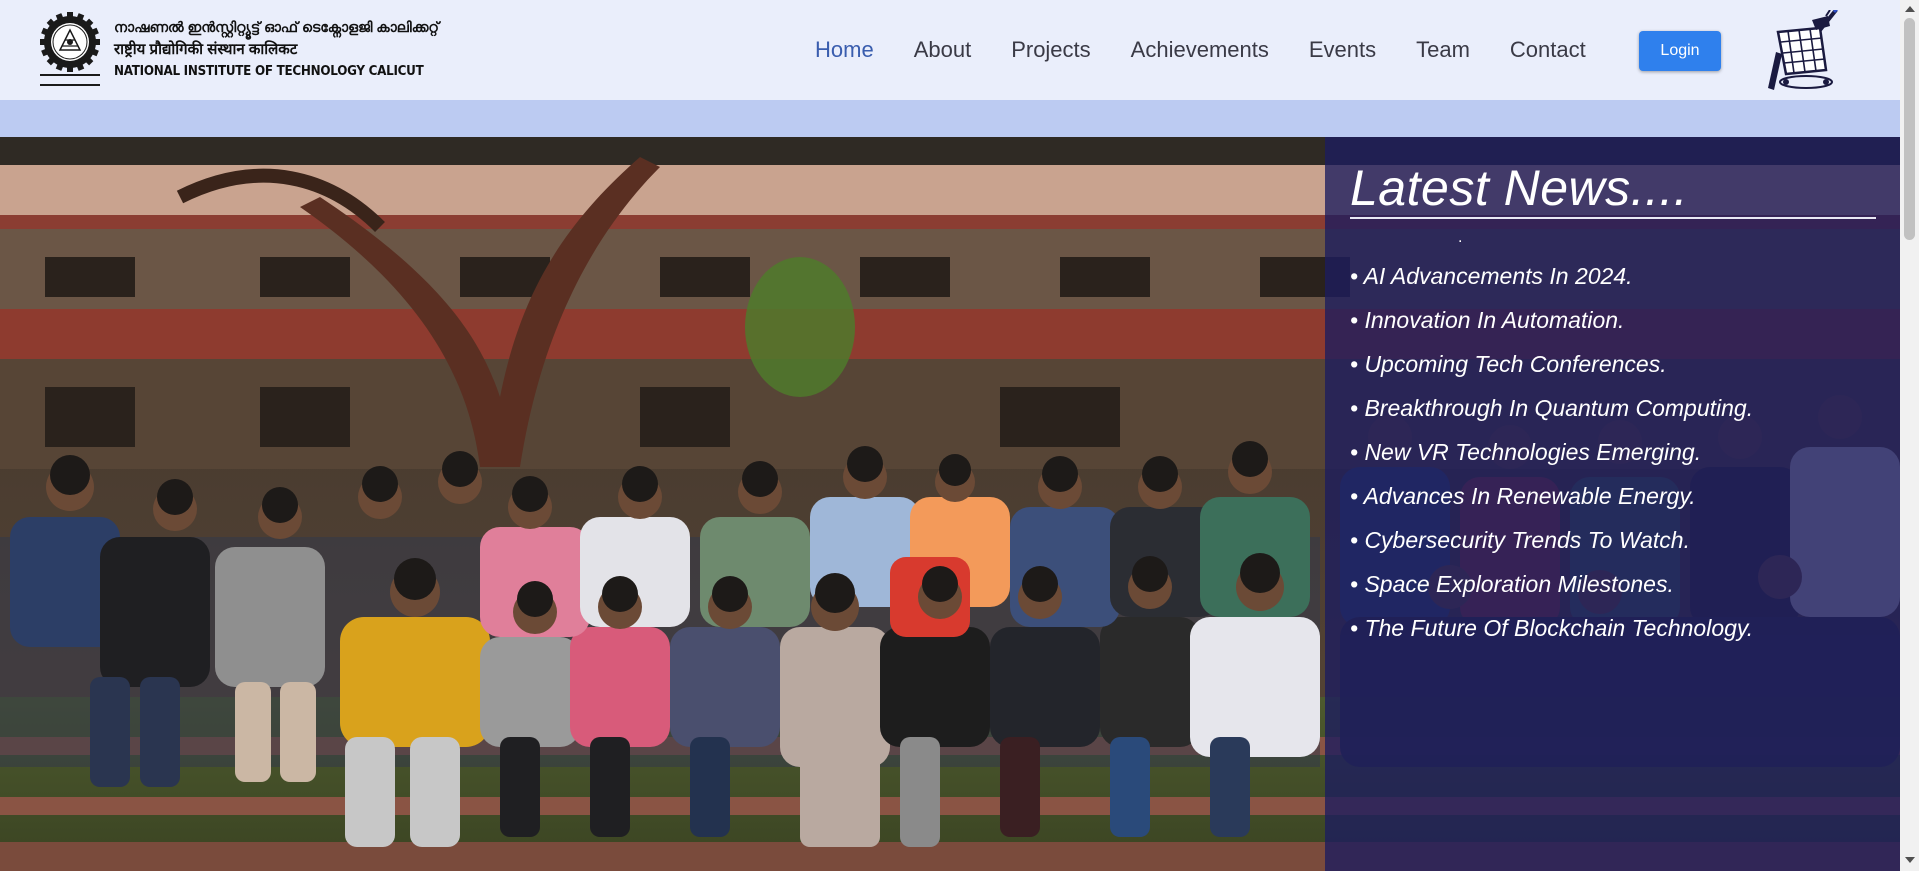 The height and width of the screenshot is (871, 1919). Describe the element at coordinates (1551, 416) in the screenshot. I see `news-item-quantum: • Breakthrough In Quantum Computing.` at that location.